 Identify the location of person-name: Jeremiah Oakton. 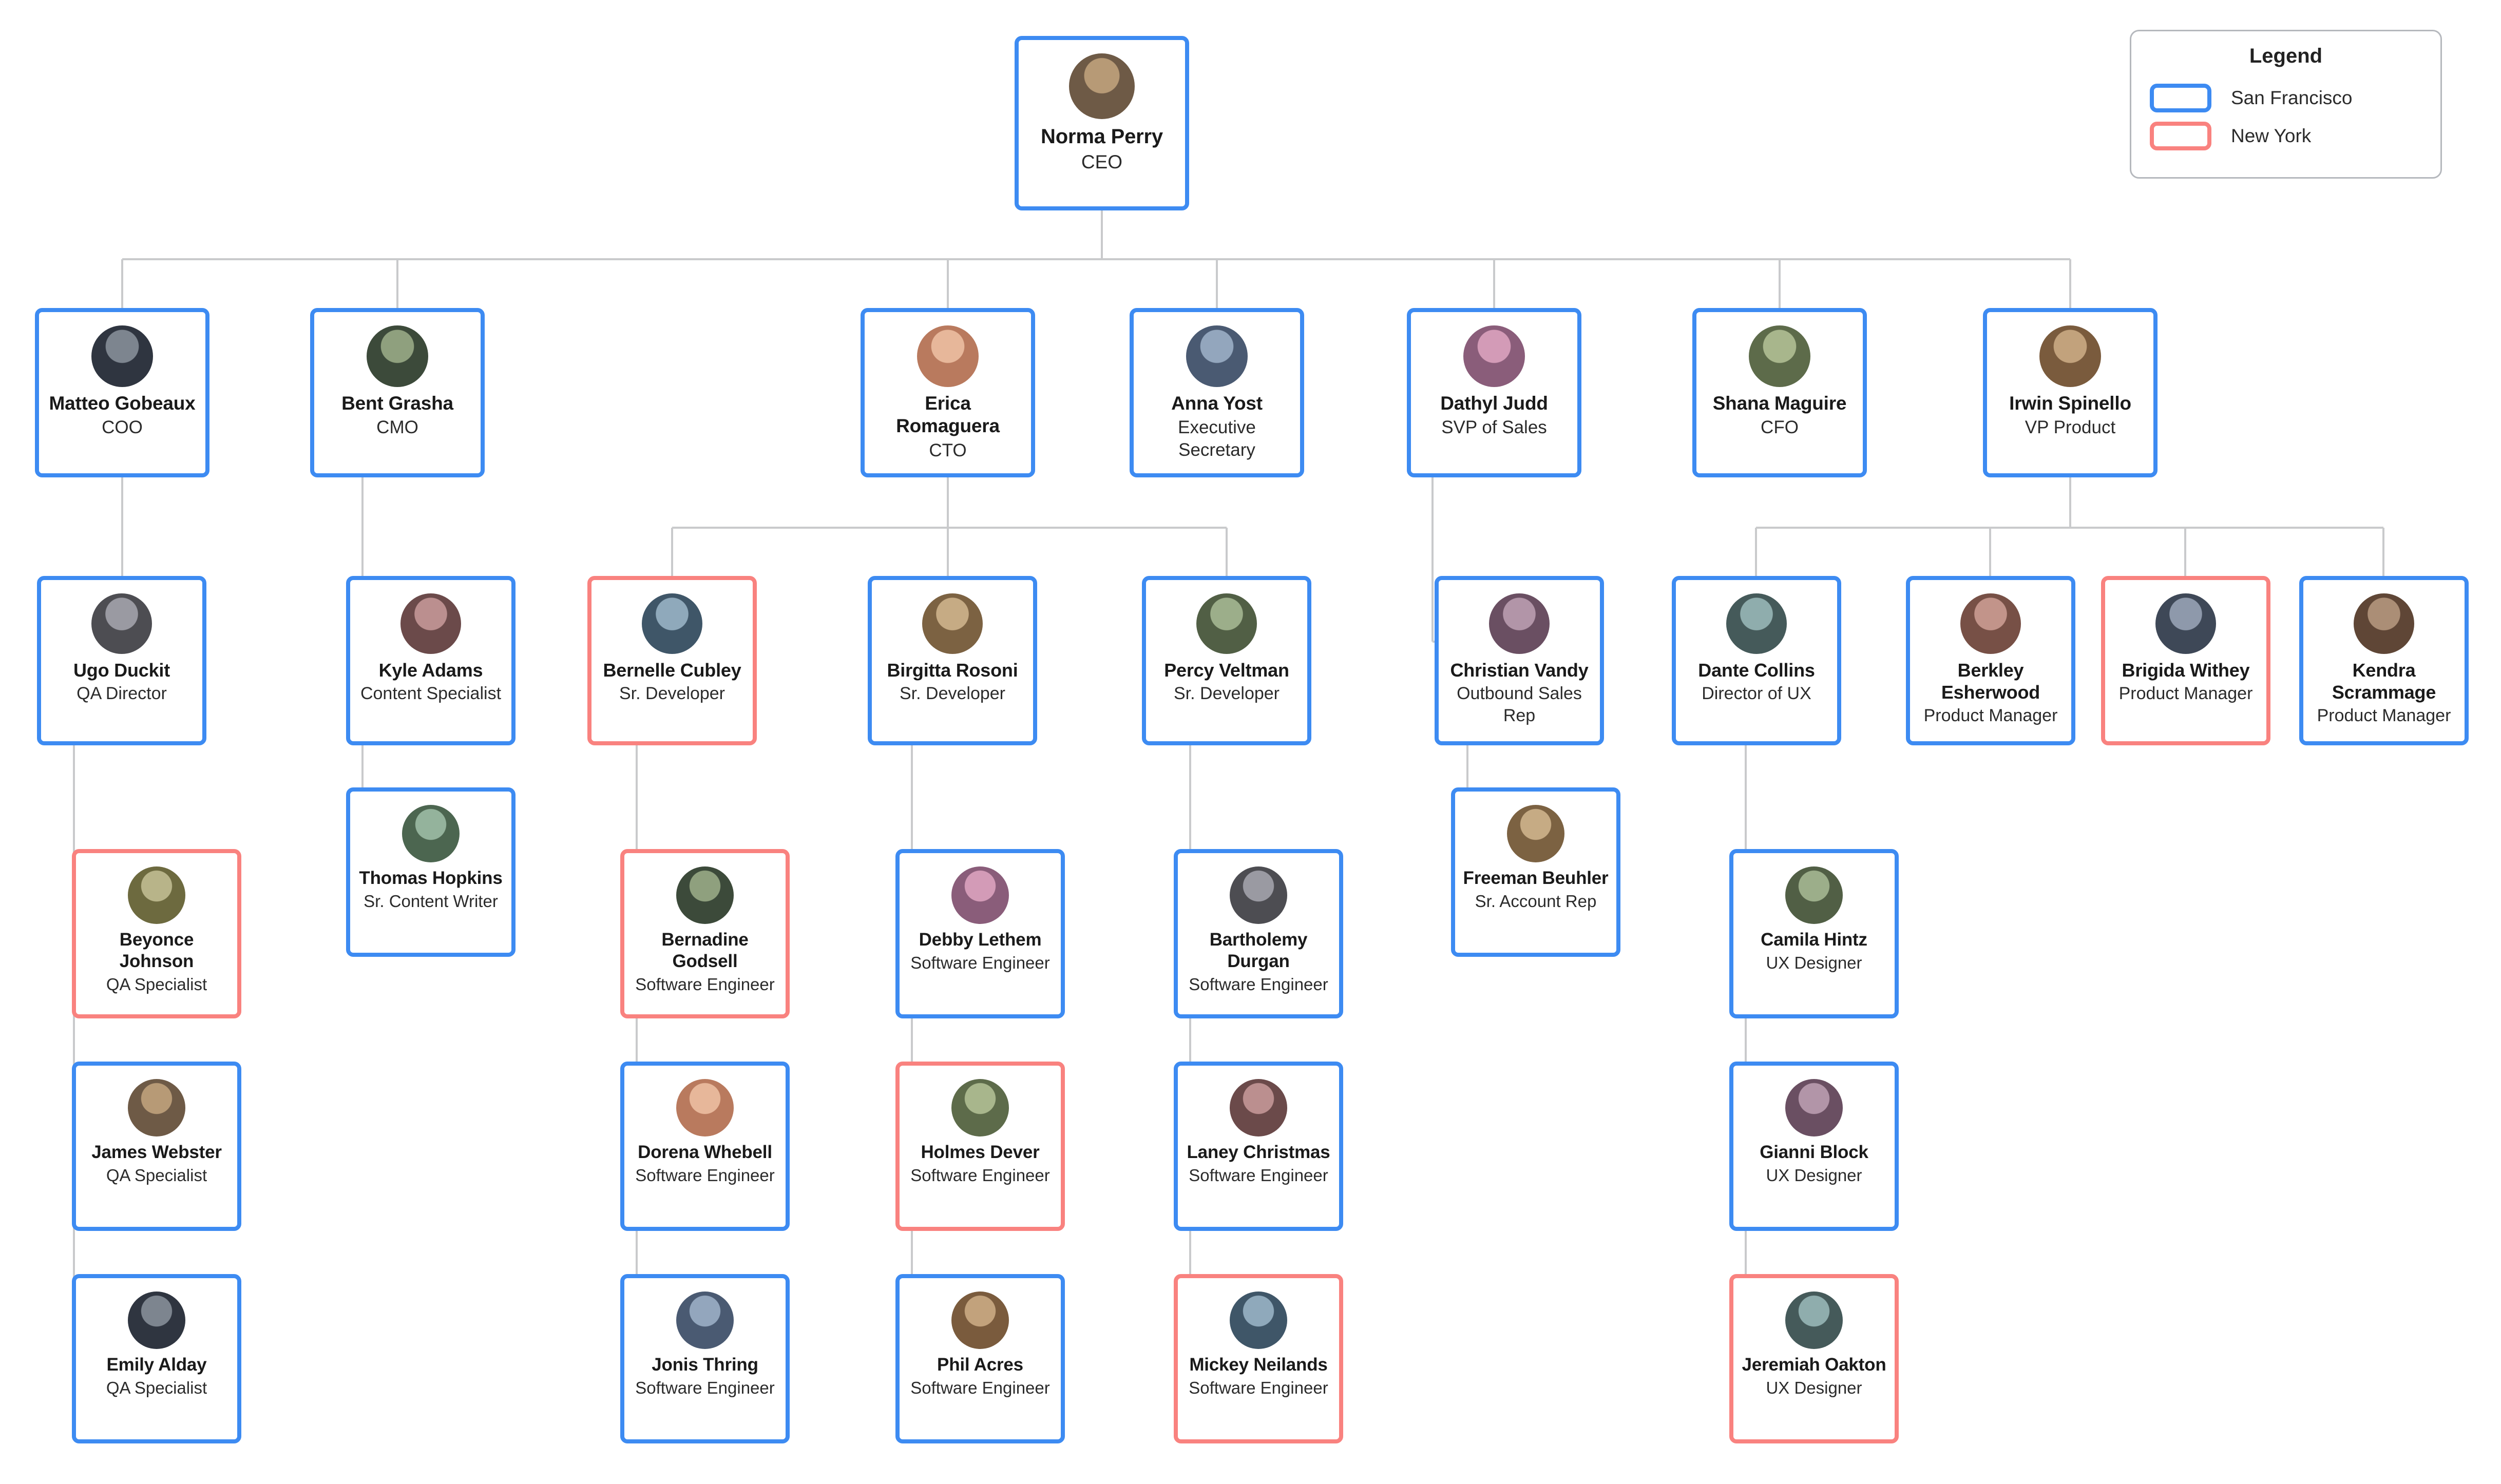
(1814, 1365).